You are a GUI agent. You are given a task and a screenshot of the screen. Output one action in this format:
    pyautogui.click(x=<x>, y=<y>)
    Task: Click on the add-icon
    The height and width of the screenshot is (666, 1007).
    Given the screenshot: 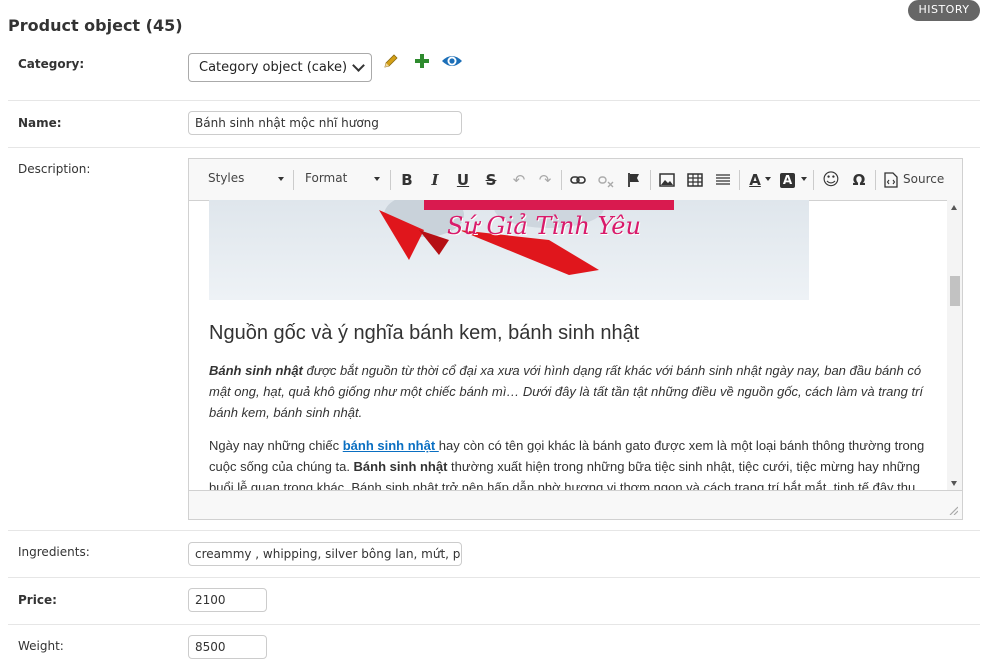 What is the action you would take?
    pyautogui.click(x=422, y=61)
    